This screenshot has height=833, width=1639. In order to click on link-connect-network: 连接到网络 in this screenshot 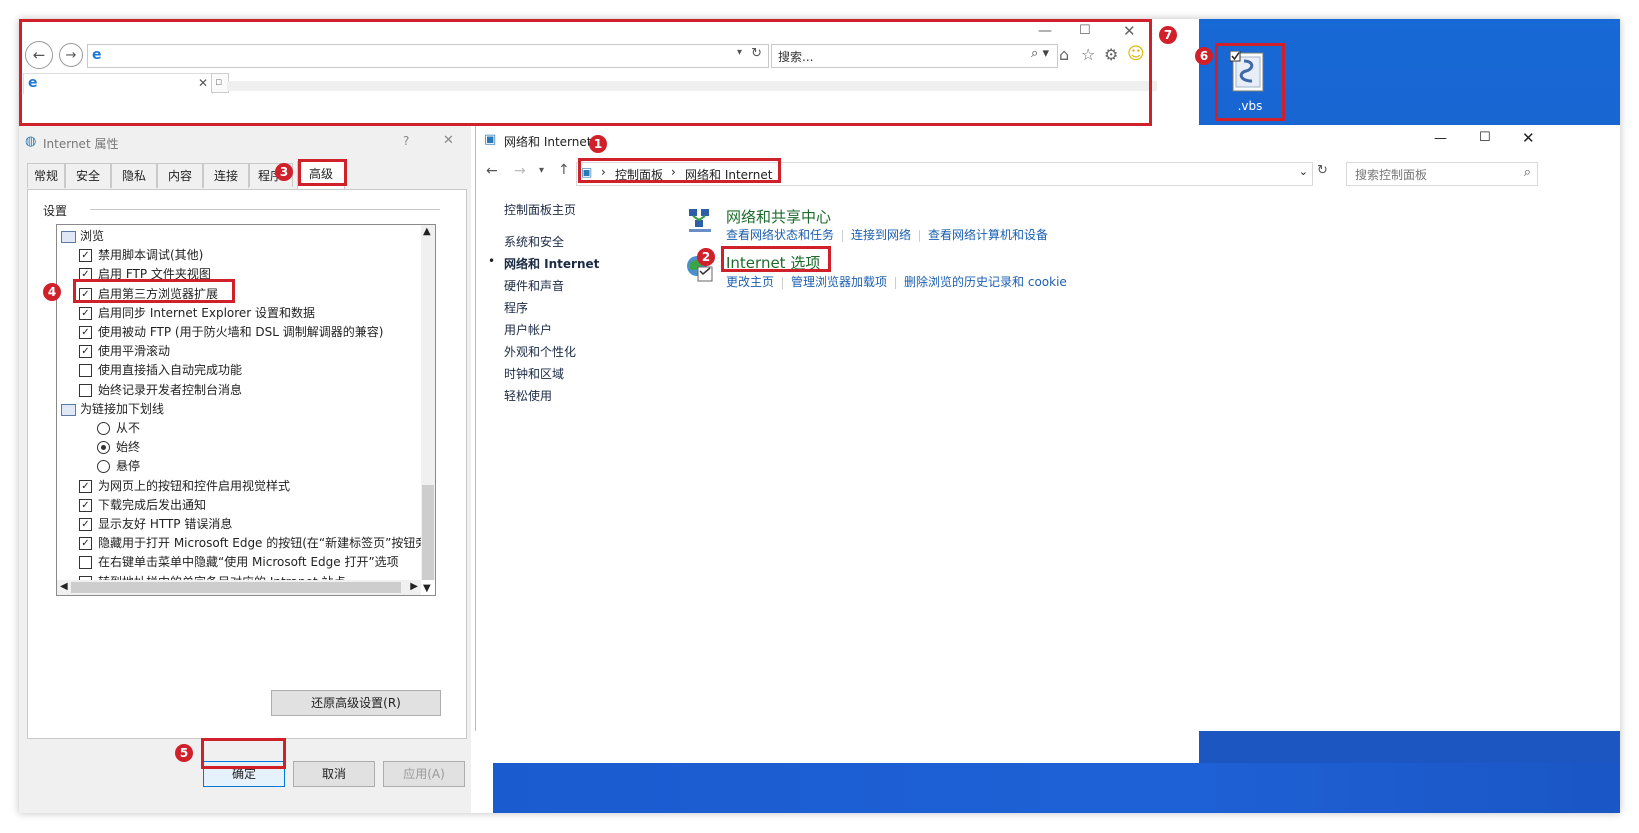, I will do `click(881, 235)`.